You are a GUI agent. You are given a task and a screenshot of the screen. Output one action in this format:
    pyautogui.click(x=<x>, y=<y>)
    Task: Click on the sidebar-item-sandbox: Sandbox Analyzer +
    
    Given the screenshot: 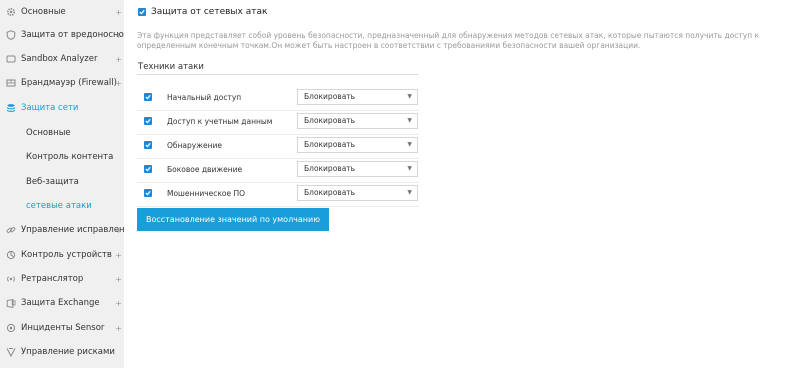 What is the action you would take?
    pyautogui.click(x=62, y=59)
    